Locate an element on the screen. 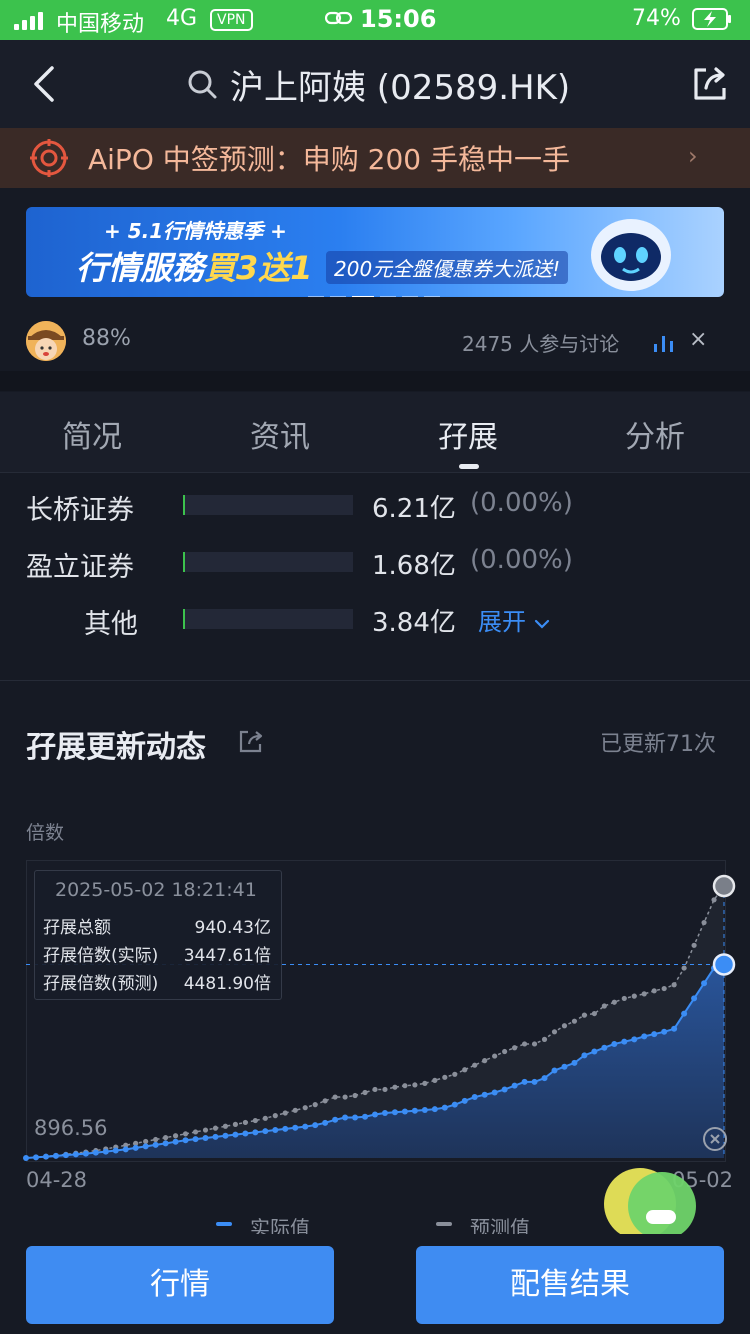  broker-amount: 1.68亿 is located at coordinates (414, 566).